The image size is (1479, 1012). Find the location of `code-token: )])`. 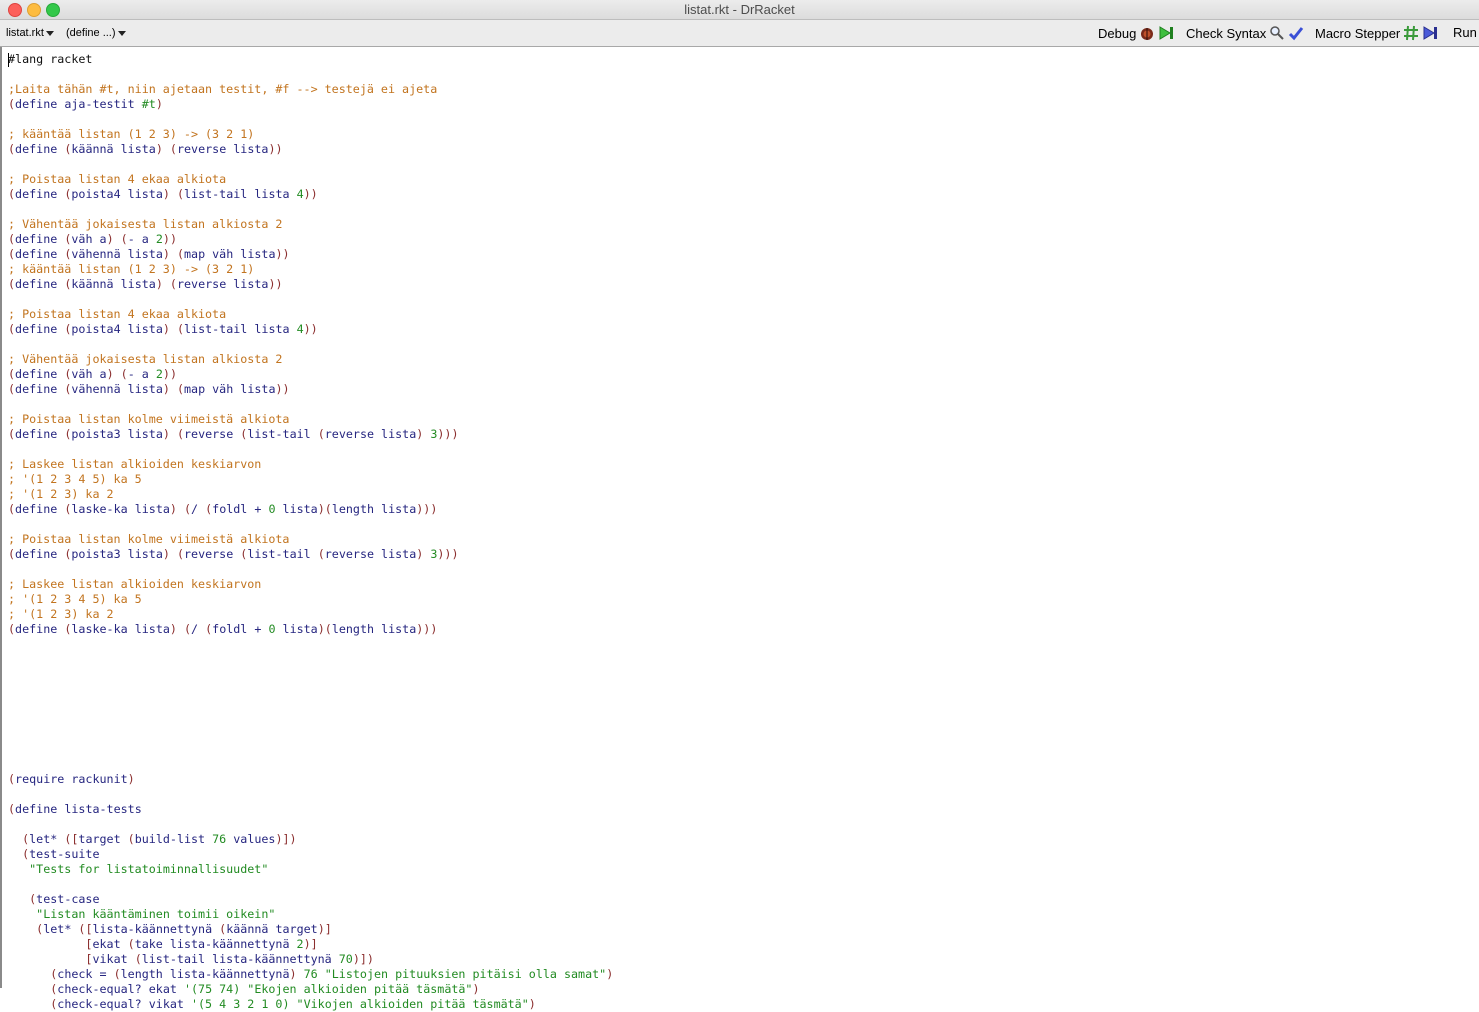

code-token: )]) is located at coordinates (286, 839).